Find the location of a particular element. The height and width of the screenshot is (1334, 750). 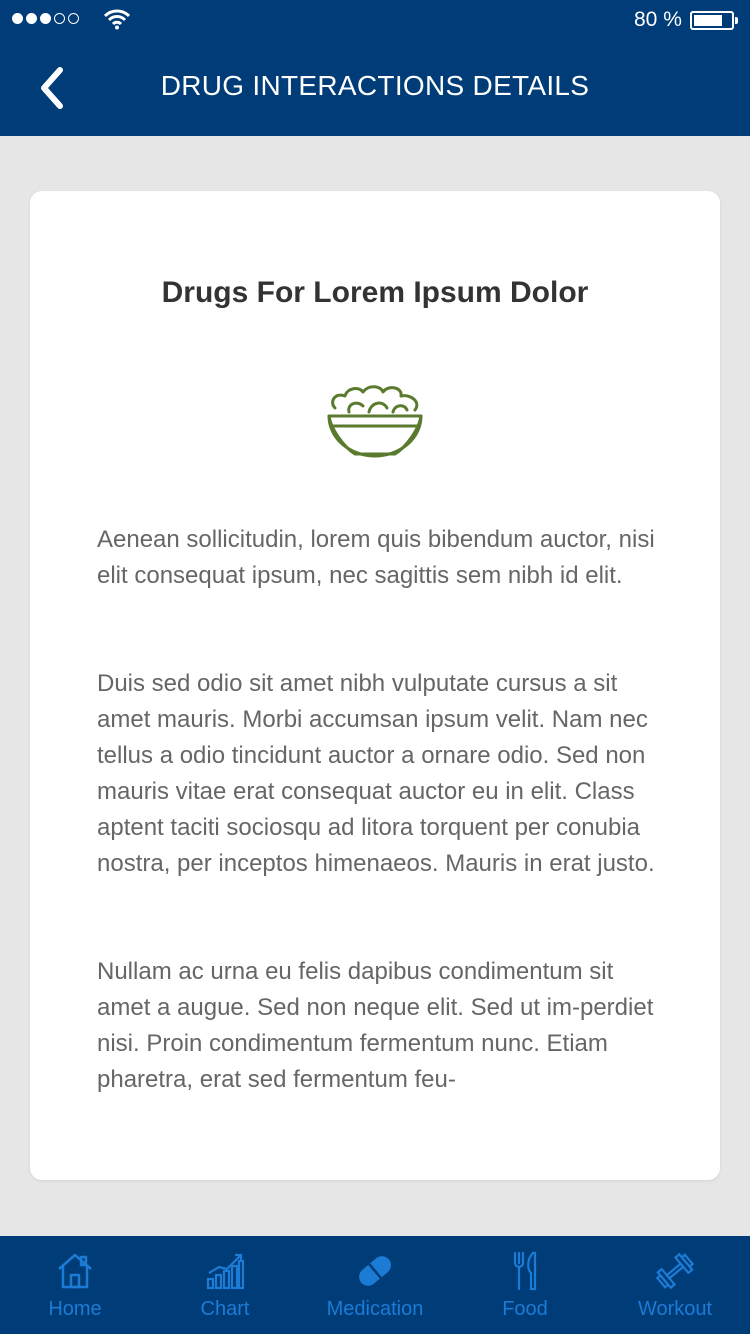

battery-icon is located at coordinates (714, 20).